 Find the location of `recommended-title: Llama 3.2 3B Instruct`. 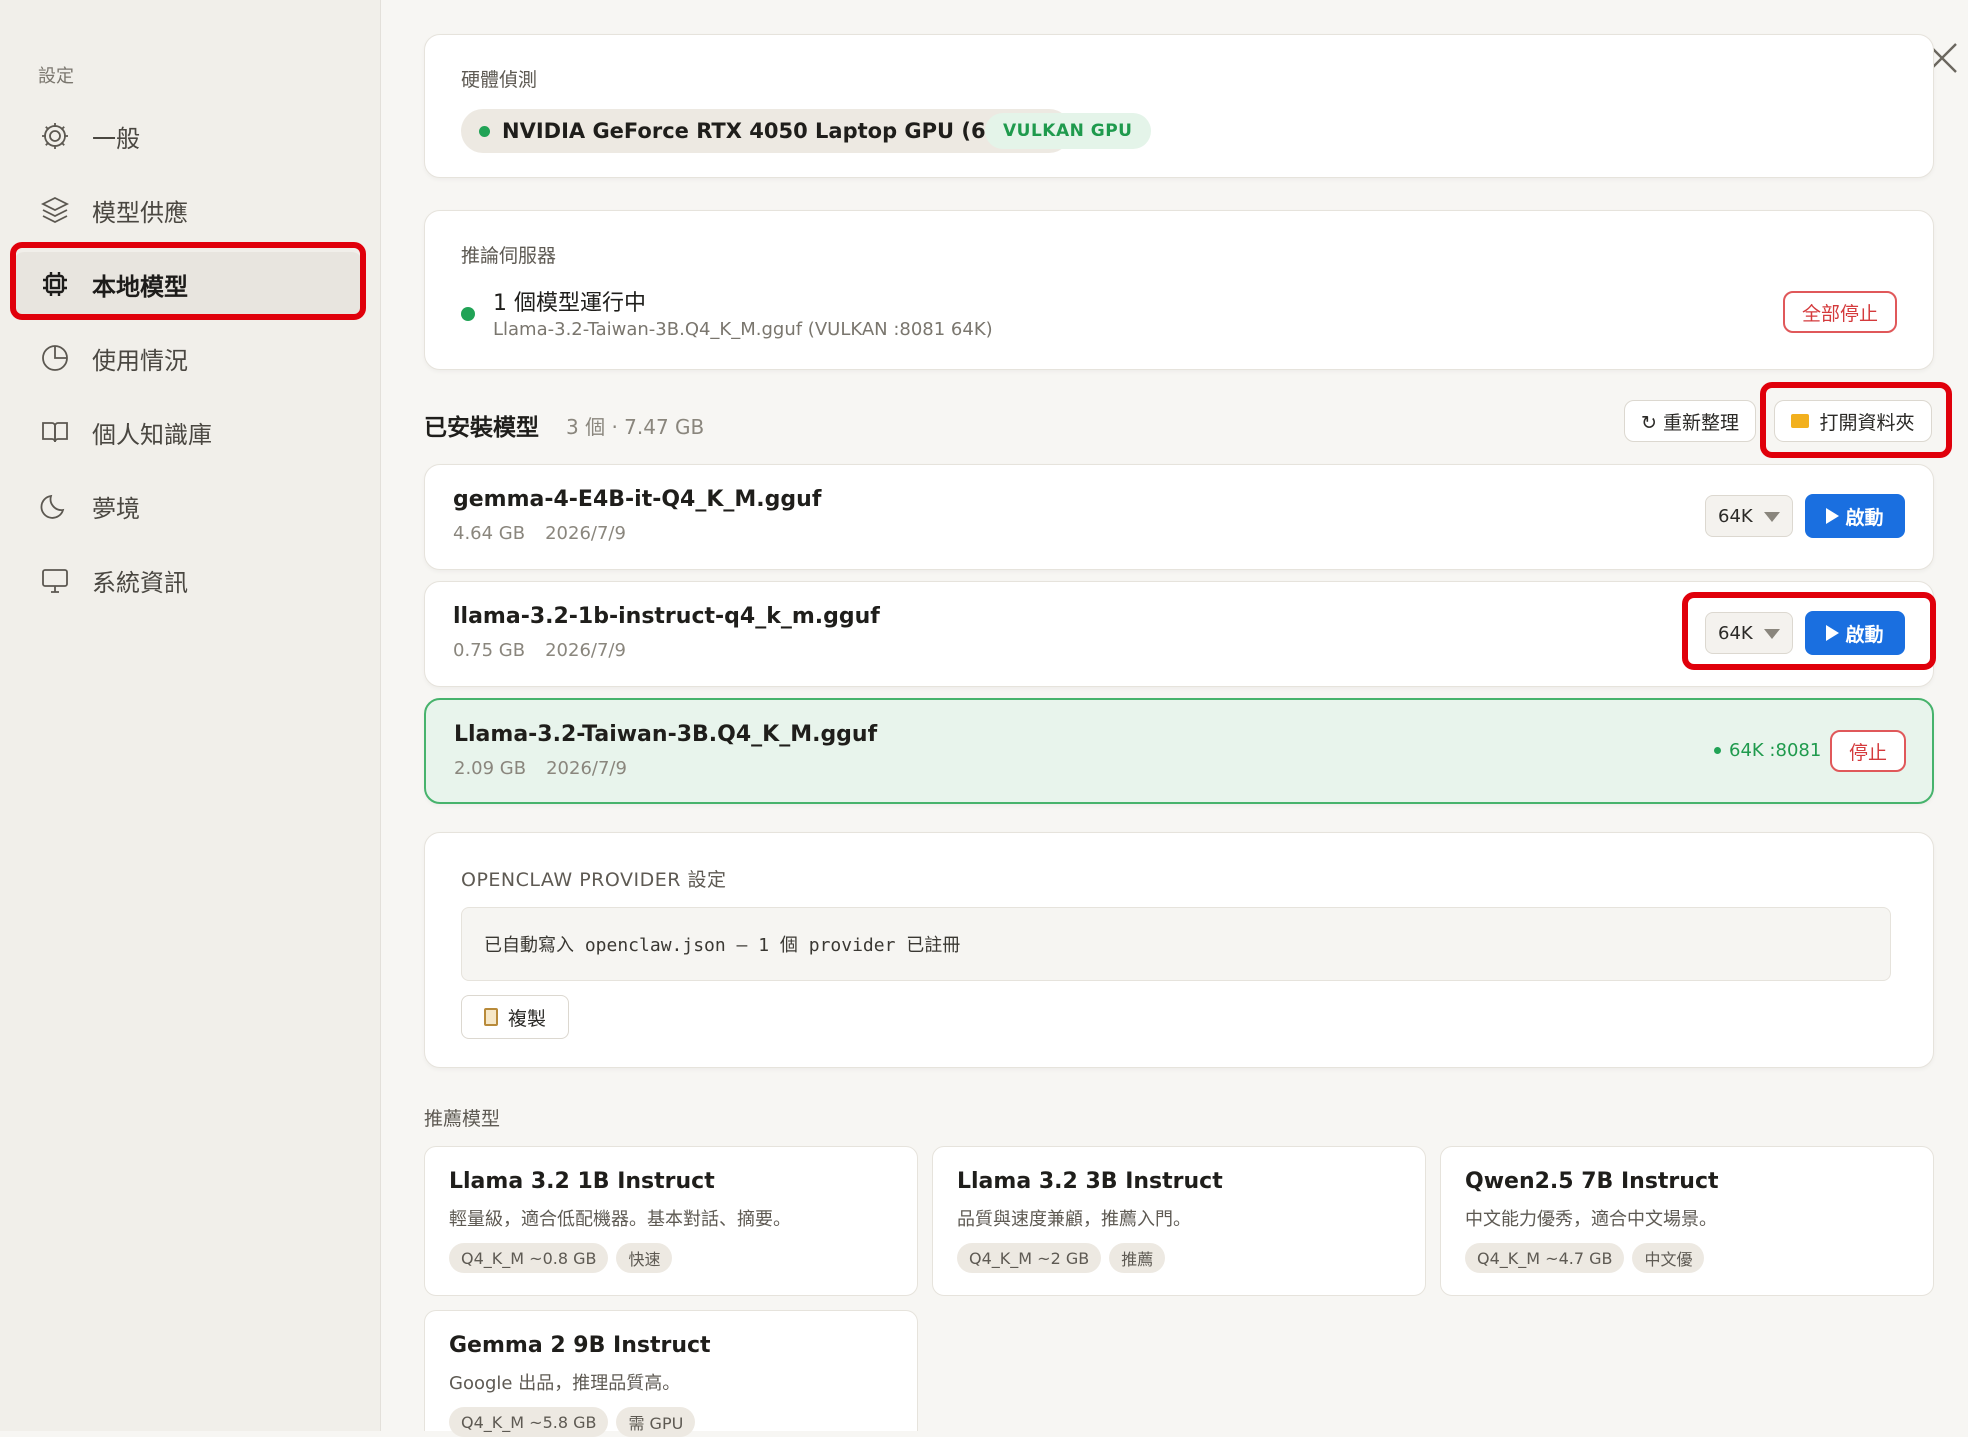

recommended-title: Llama 3.2 3B Instruct is located at coordinates (1090, 1181).